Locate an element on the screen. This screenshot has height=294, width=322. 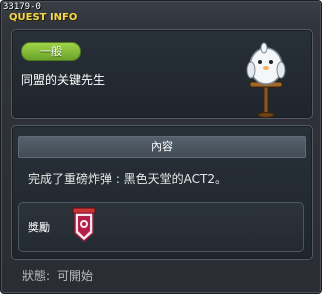
status-label: 狀態: is located at coordinates (36, 276).